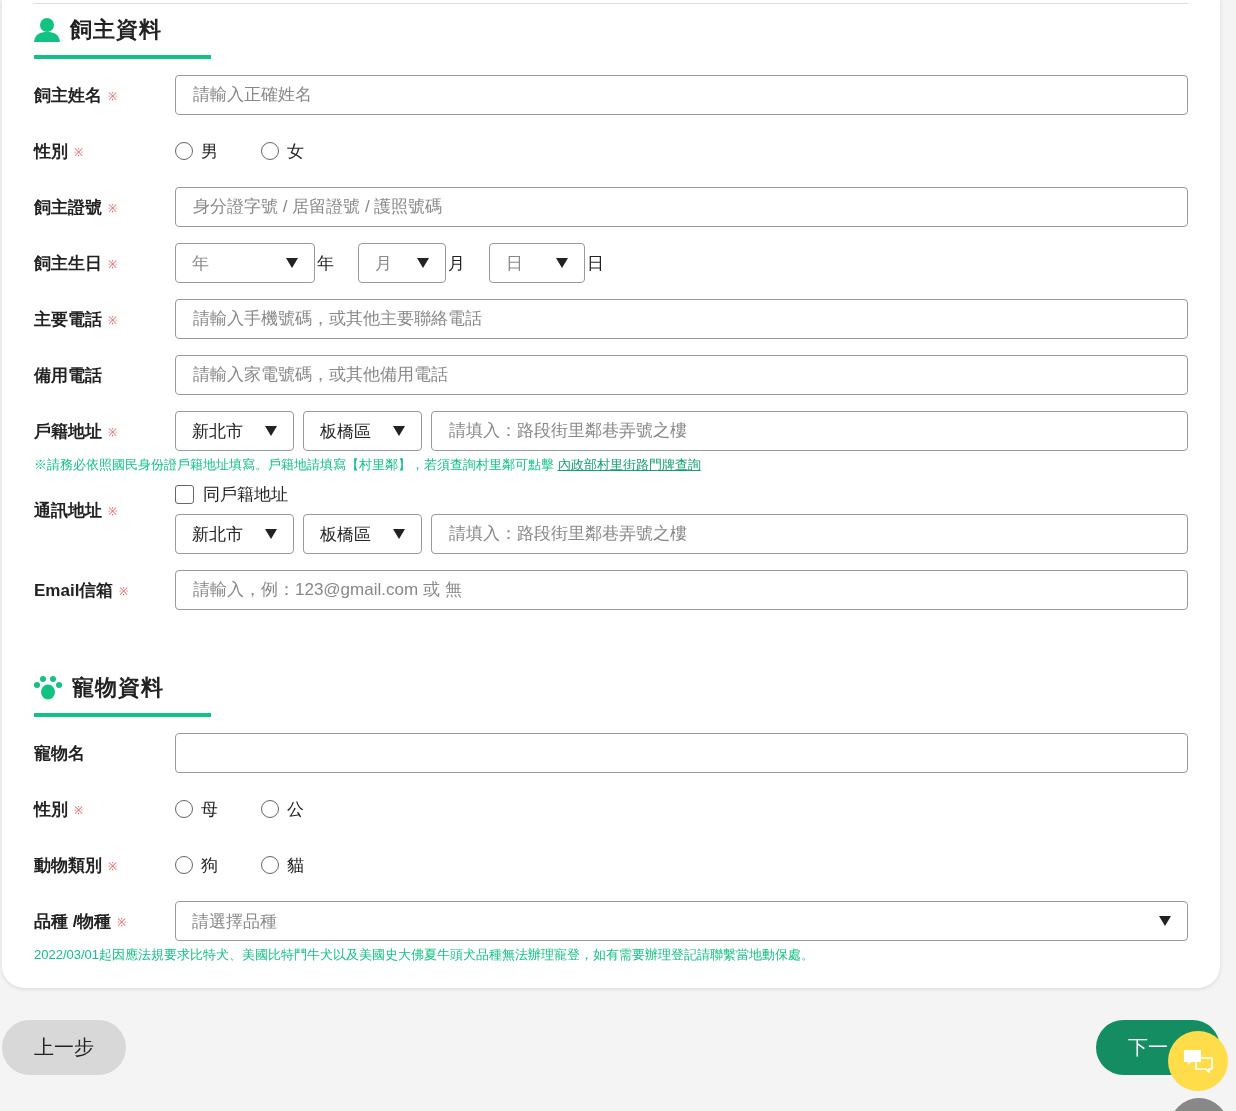  What do you see at coordinates (68, 263) in the screenshot?
I see `field-label: 飼主生日` at bounding box center [68, 263].